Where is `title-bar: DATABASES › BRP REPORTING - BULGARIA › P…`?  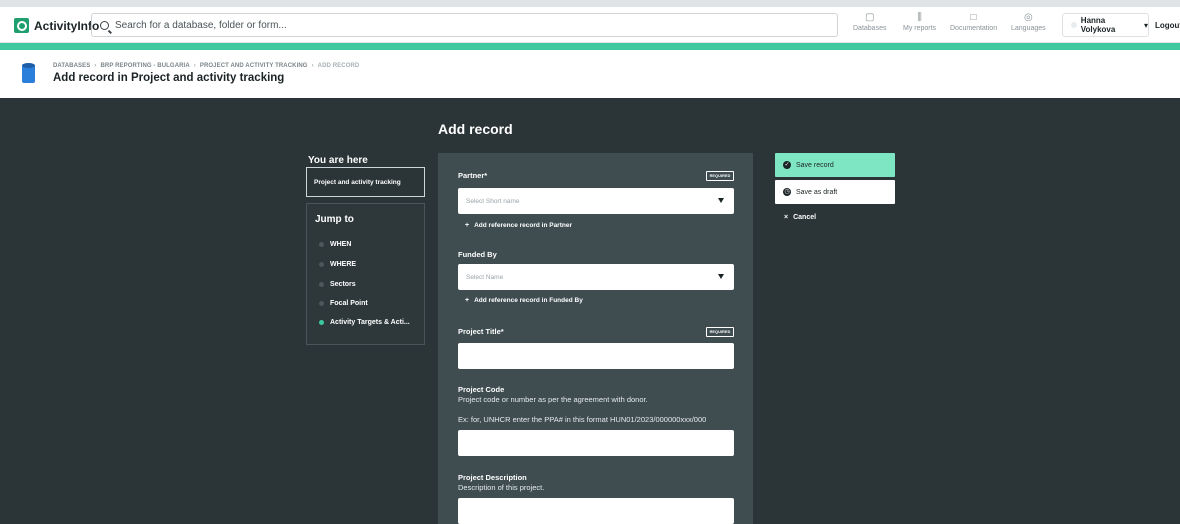
title-bar: DATABASES › BRP REPORTING - BULGARIA › P… is located at coordinates (590, 74).